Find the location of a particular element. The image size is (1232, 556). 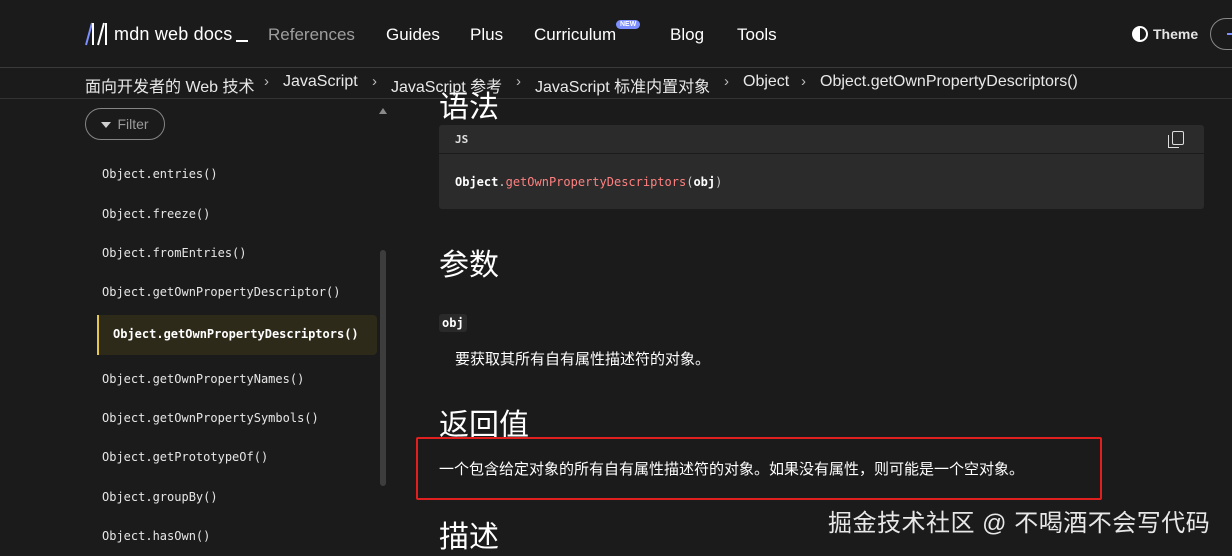

code-block: JS Object.getOwnPropertyDescriptors(obj) is located at coordinates (821, 167).